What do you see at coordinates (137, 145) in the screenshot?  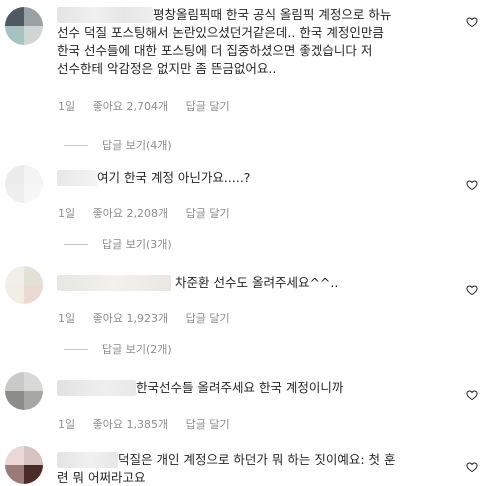 I see `view-replies-label: 답글 보기(4개)` at bounding box center [137, 145].